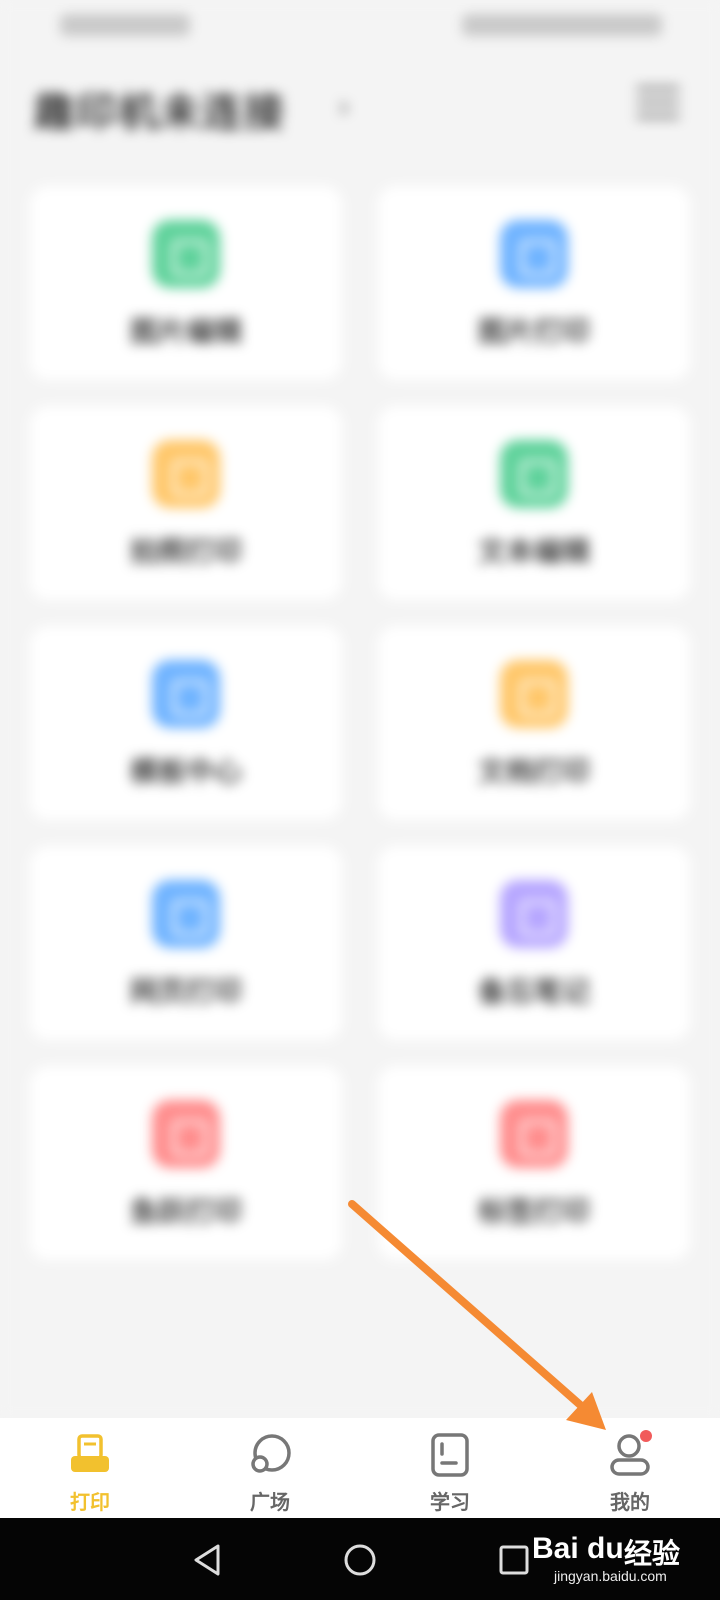 The image size is (720, 1600). What do you see at coordinates (270, 1502) in the screenshot?
I see `tab-label: 广场` at bounding box center [270, 1502].